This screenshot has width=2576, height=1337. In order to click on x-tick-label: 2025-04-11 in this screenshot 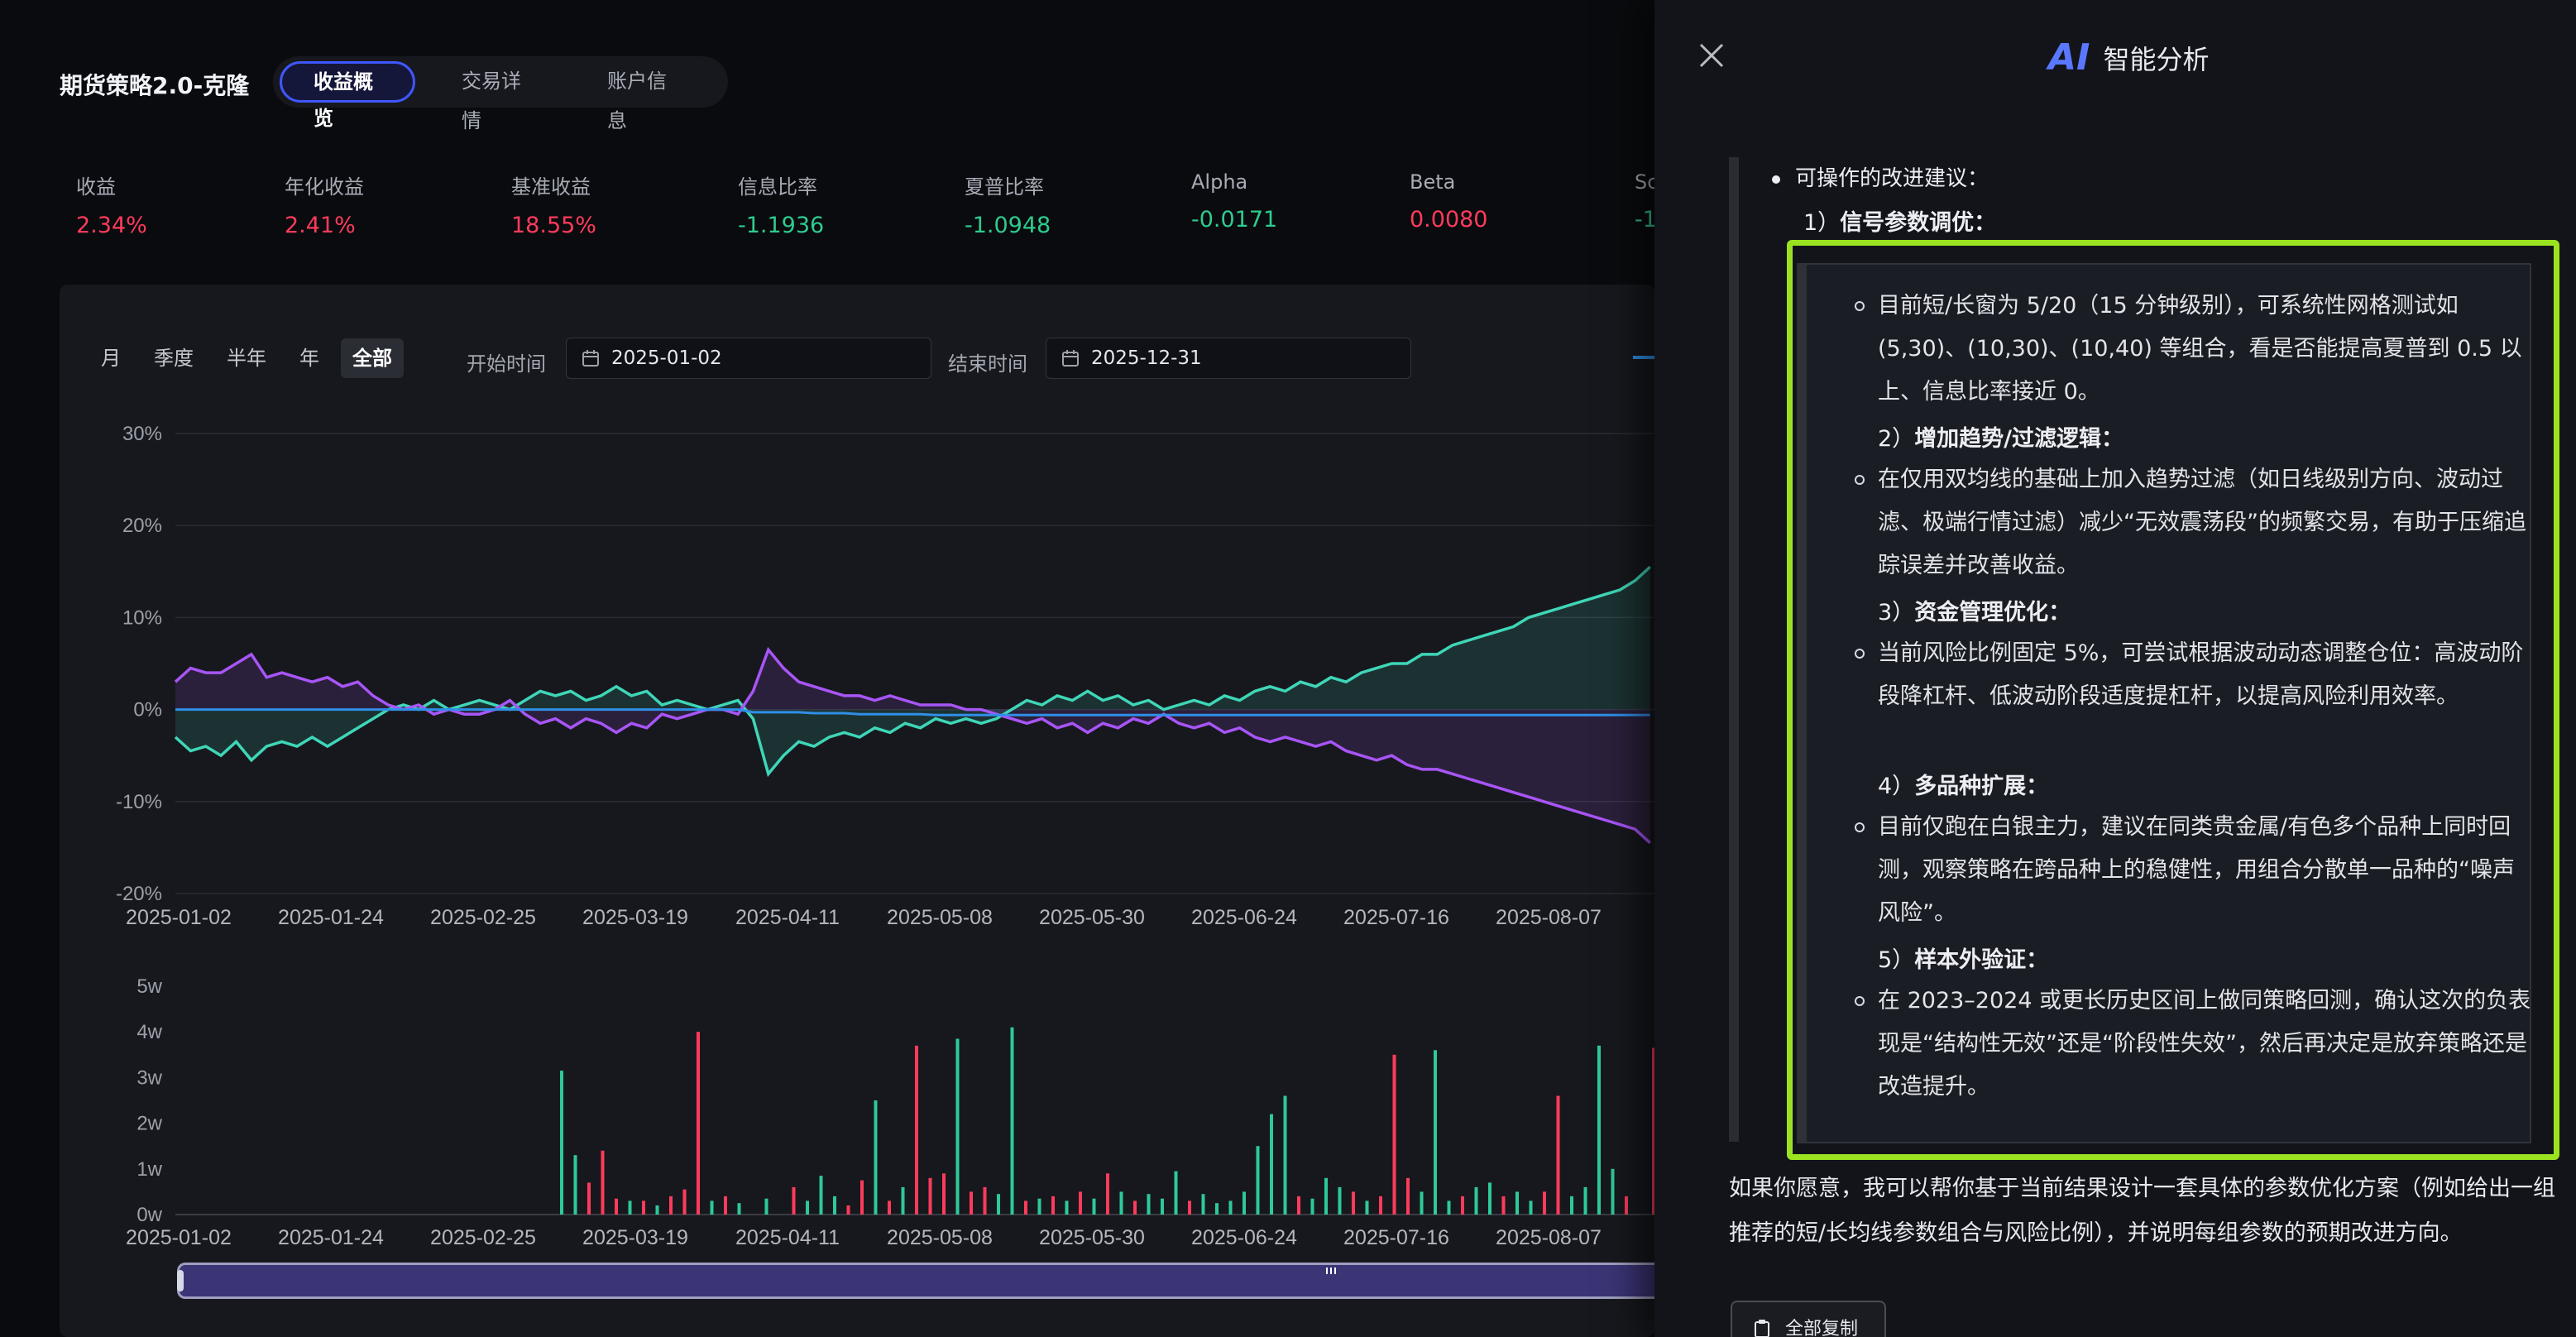, I will do `click(787, 917)`.